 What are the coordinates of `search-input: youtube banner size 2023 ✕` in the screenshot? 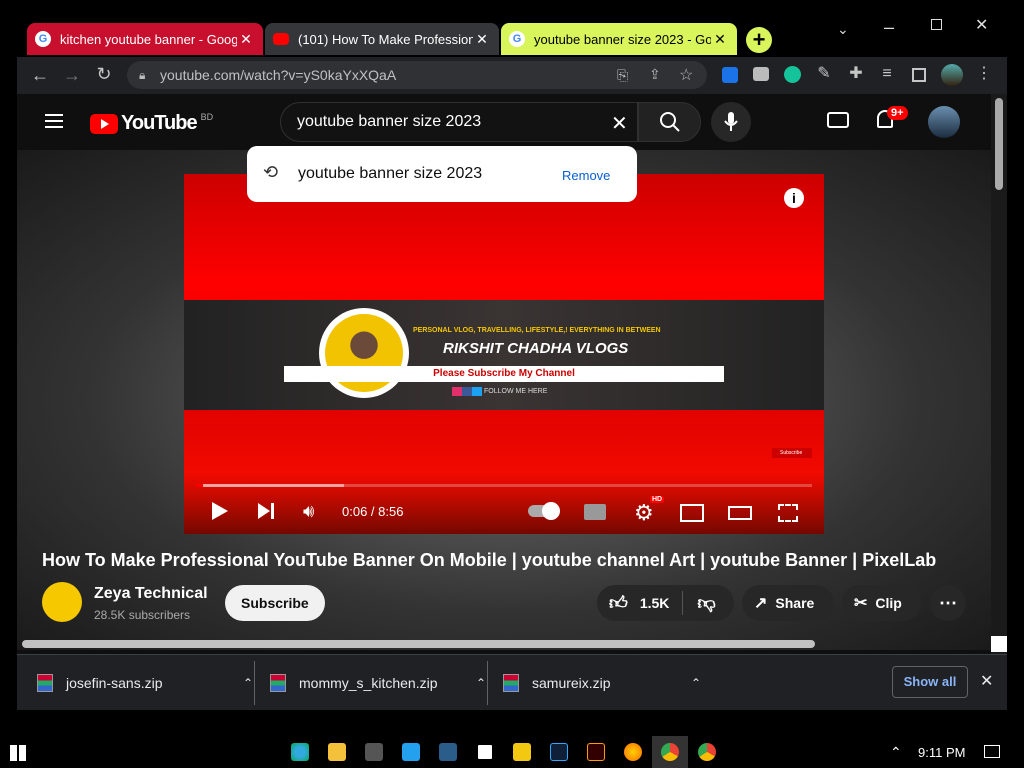 It's located at (459, 122).